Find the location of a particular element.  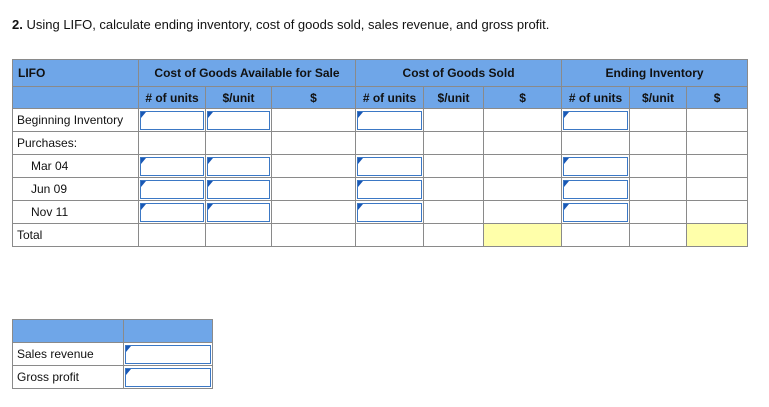

method-header: LIFO is located at coordinates (75, 73).